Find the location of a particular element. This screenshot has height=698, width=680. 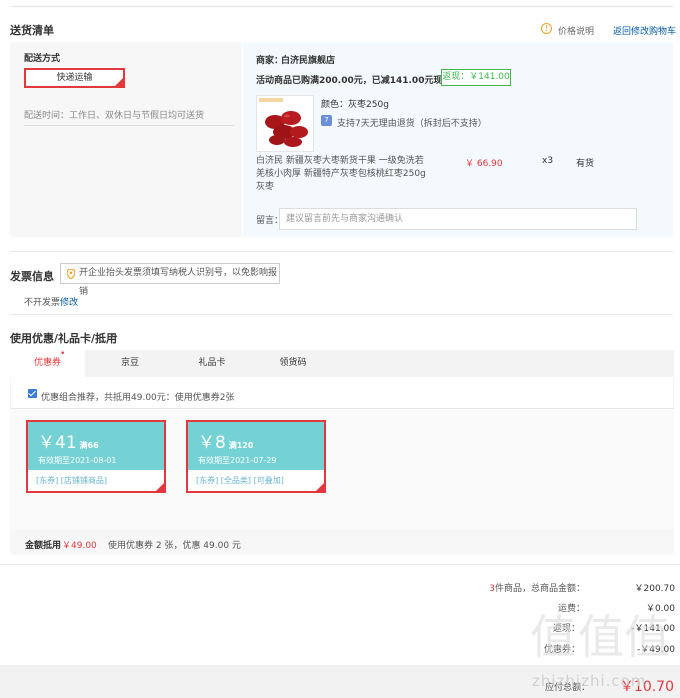

summary-count-row: 3件商品，总商品金额： is located at coordinates (512, 587).